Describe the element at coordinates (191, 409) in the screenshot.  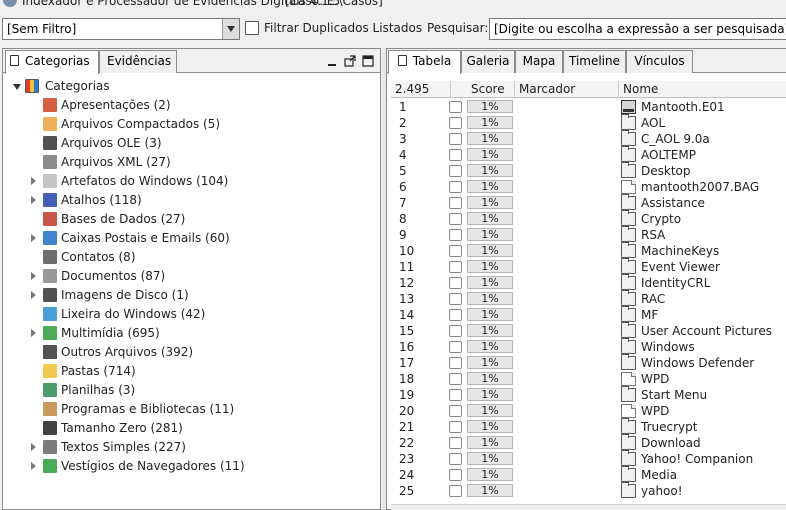
I see `tree-item: Programas e Bibliotecas (11)` at that location.